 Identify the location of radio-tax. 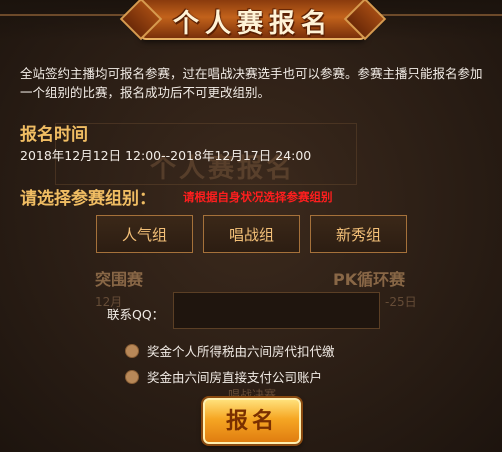
(132, 351).